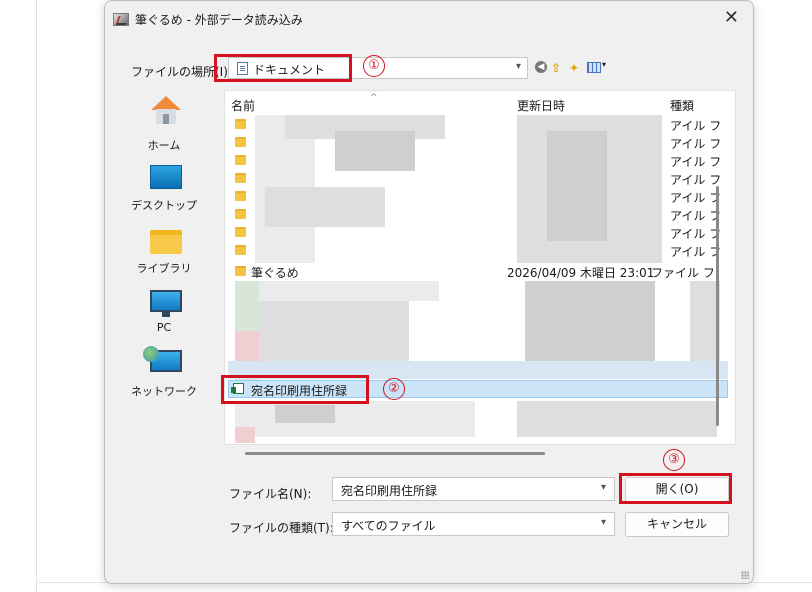  What do you see at coordinates (121, 19) in the screenshot?
I see `app-icon` at bounding box center [121, 19].